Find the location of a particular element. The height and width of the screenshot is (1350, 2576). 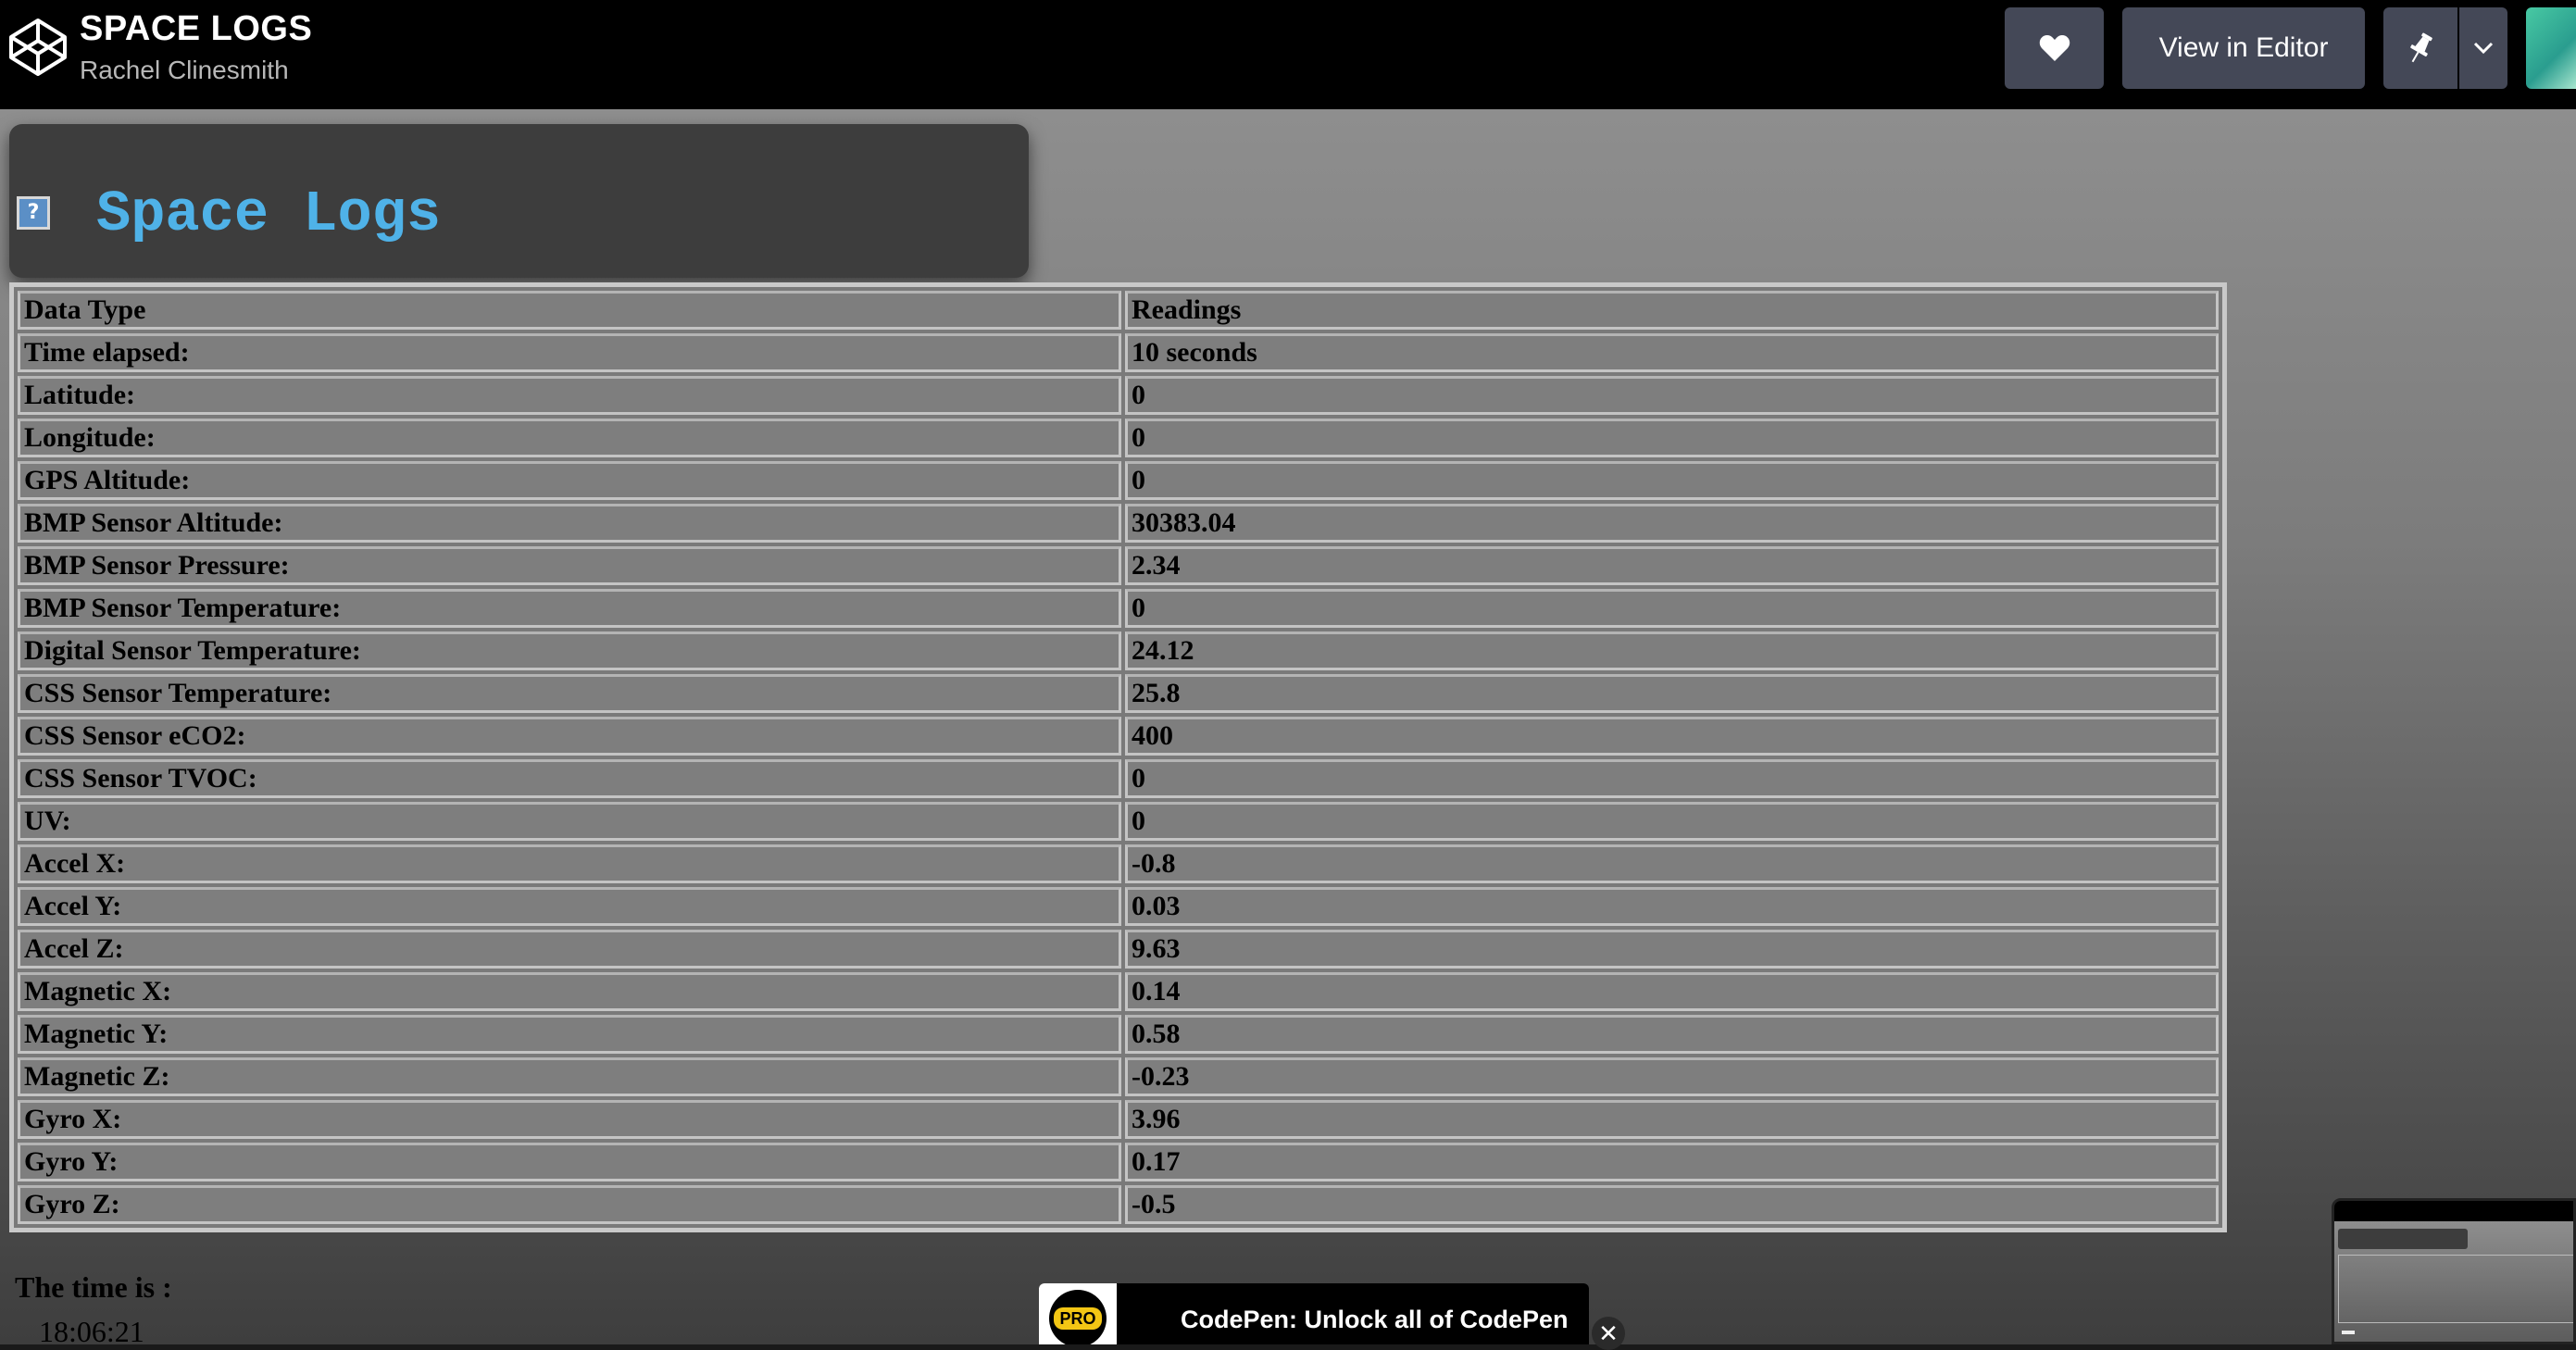

row-label: Gyro Z: is located at coordinates (570, 1205).